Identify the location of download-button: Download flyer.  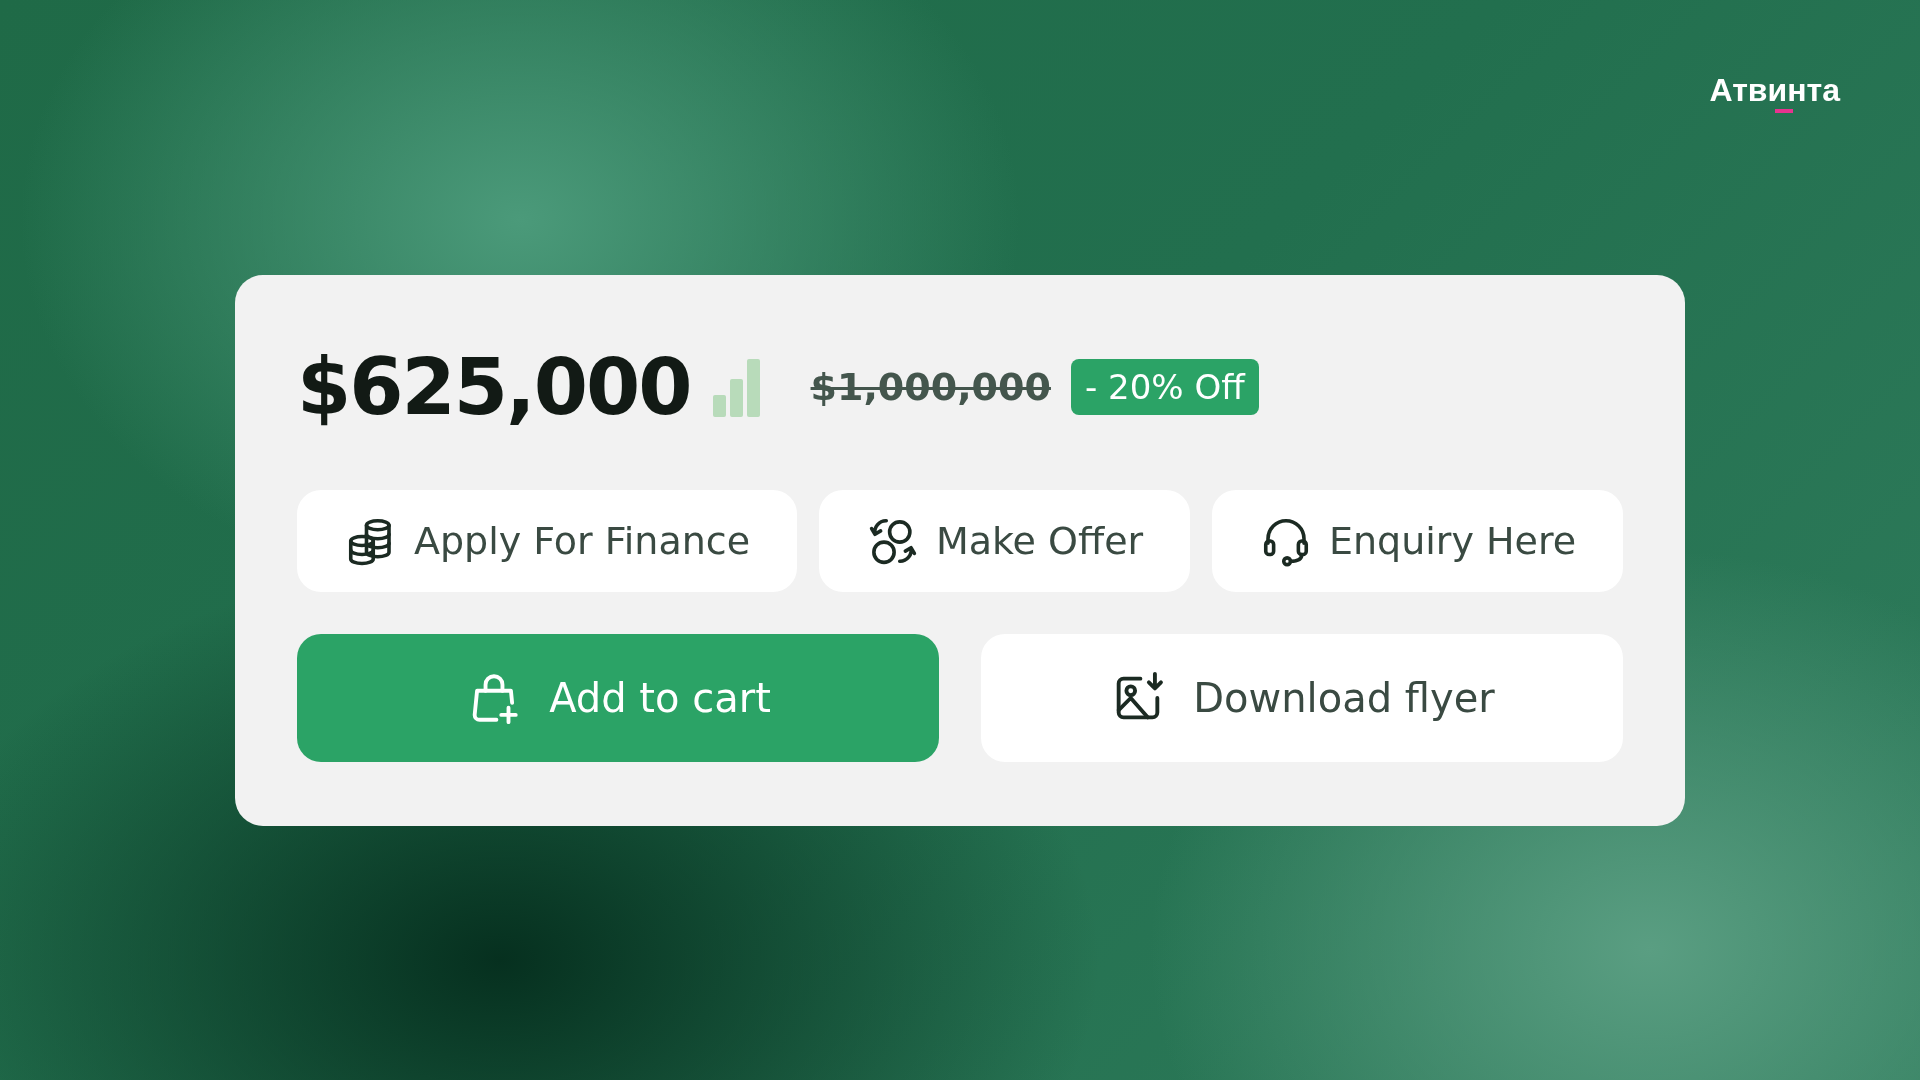
(1302, 697).